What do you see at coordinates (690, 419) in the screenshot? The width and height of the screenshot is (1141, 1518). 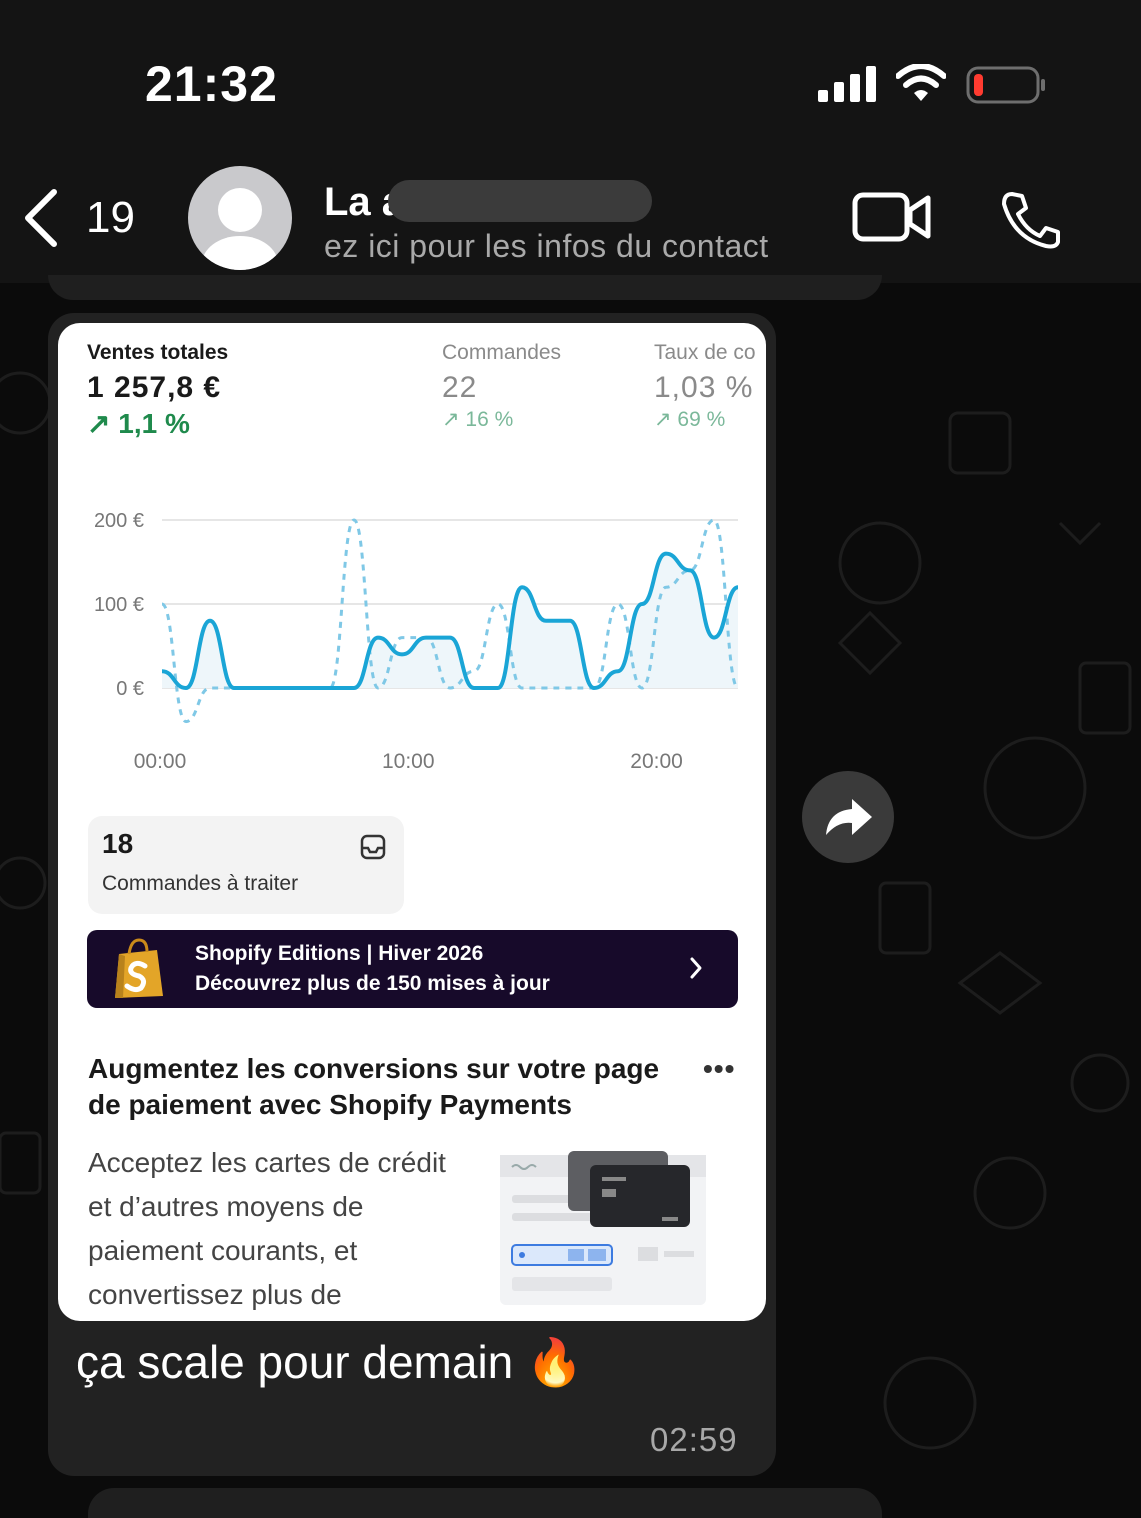 I see `kpi-change: ↗ 69 %` at bounding box center [690, 419].